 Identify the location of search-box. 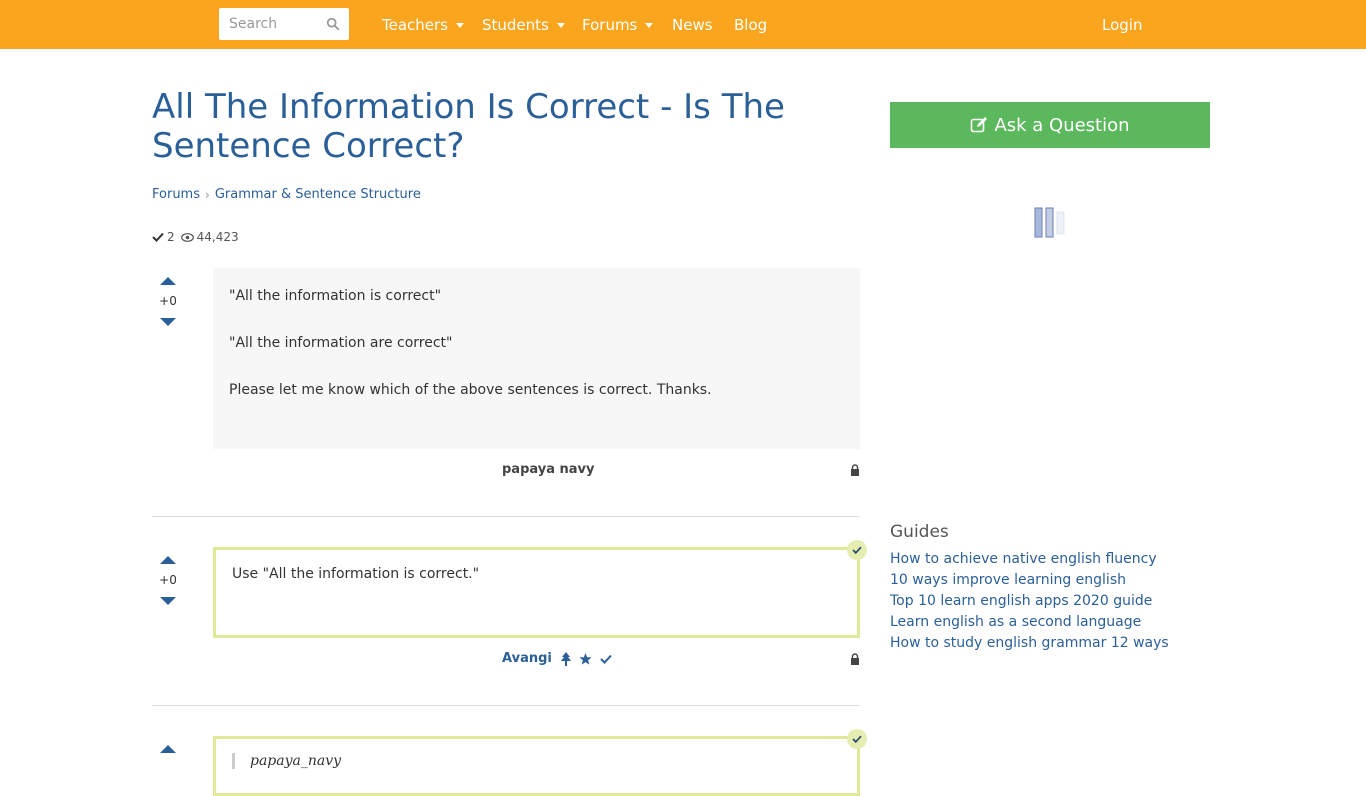
(284, 24).